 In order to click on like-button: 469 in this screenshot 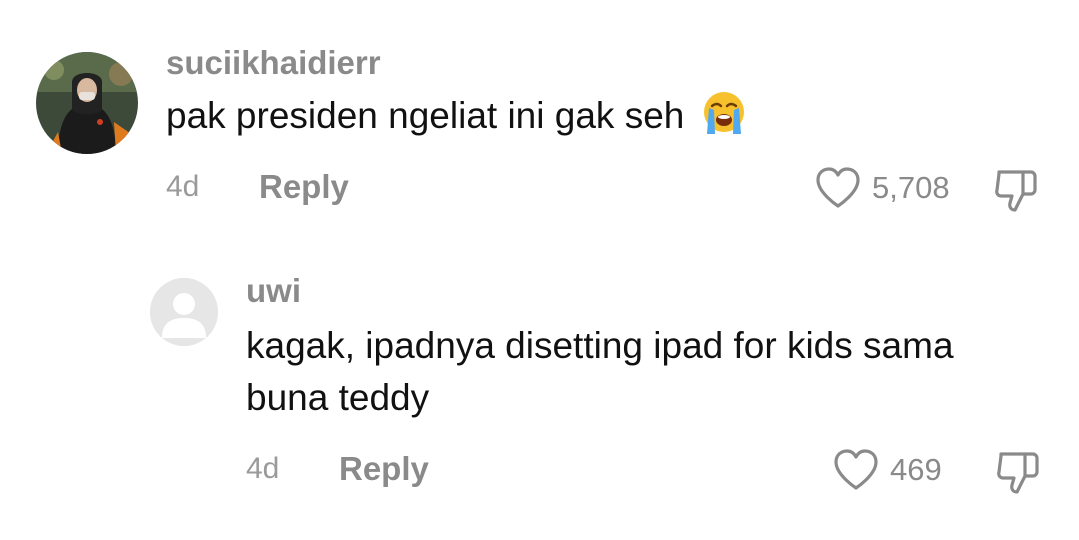, I will do `click(887, 470)`.